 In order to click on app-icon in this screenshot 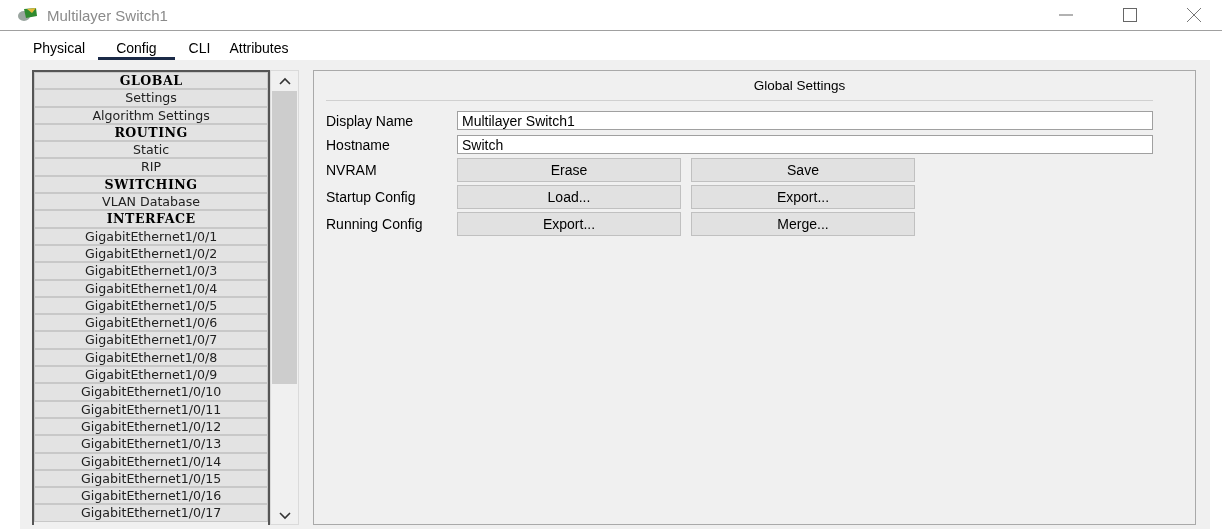, I will do `click(28, 15)`.